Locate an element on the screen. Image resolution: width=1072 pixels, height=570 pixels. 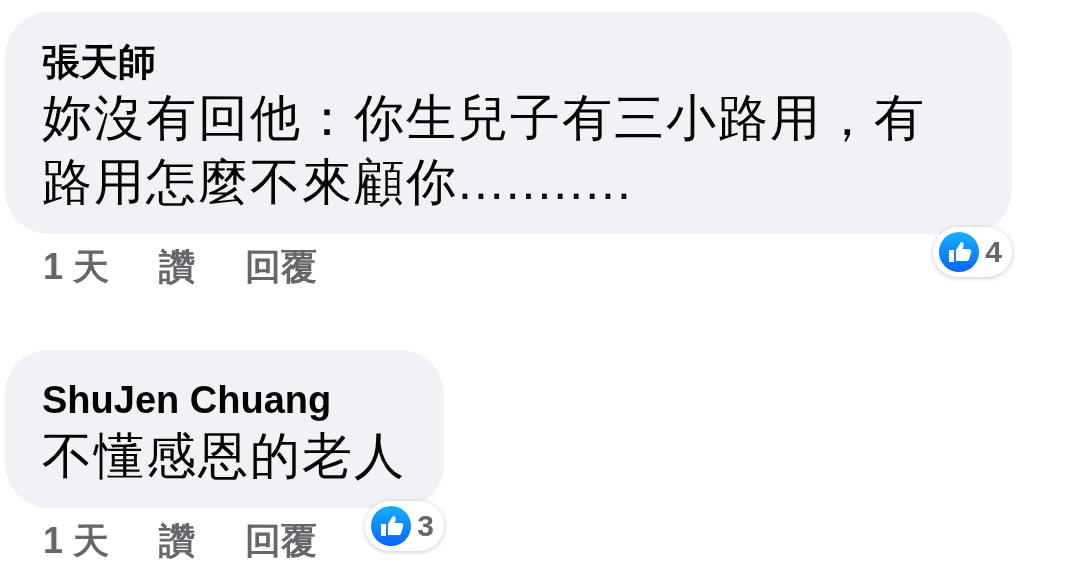
reaction-badge: 4 is located at coordinates (972, 252).